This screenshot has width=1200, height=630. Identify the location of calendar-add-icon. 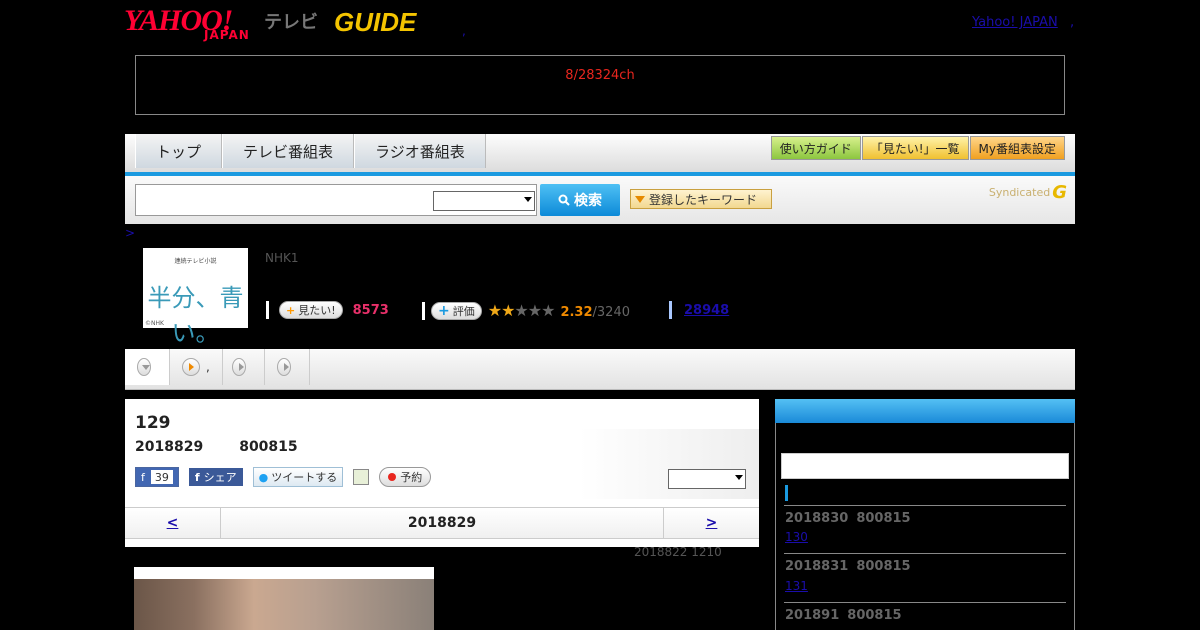
(361, 477).